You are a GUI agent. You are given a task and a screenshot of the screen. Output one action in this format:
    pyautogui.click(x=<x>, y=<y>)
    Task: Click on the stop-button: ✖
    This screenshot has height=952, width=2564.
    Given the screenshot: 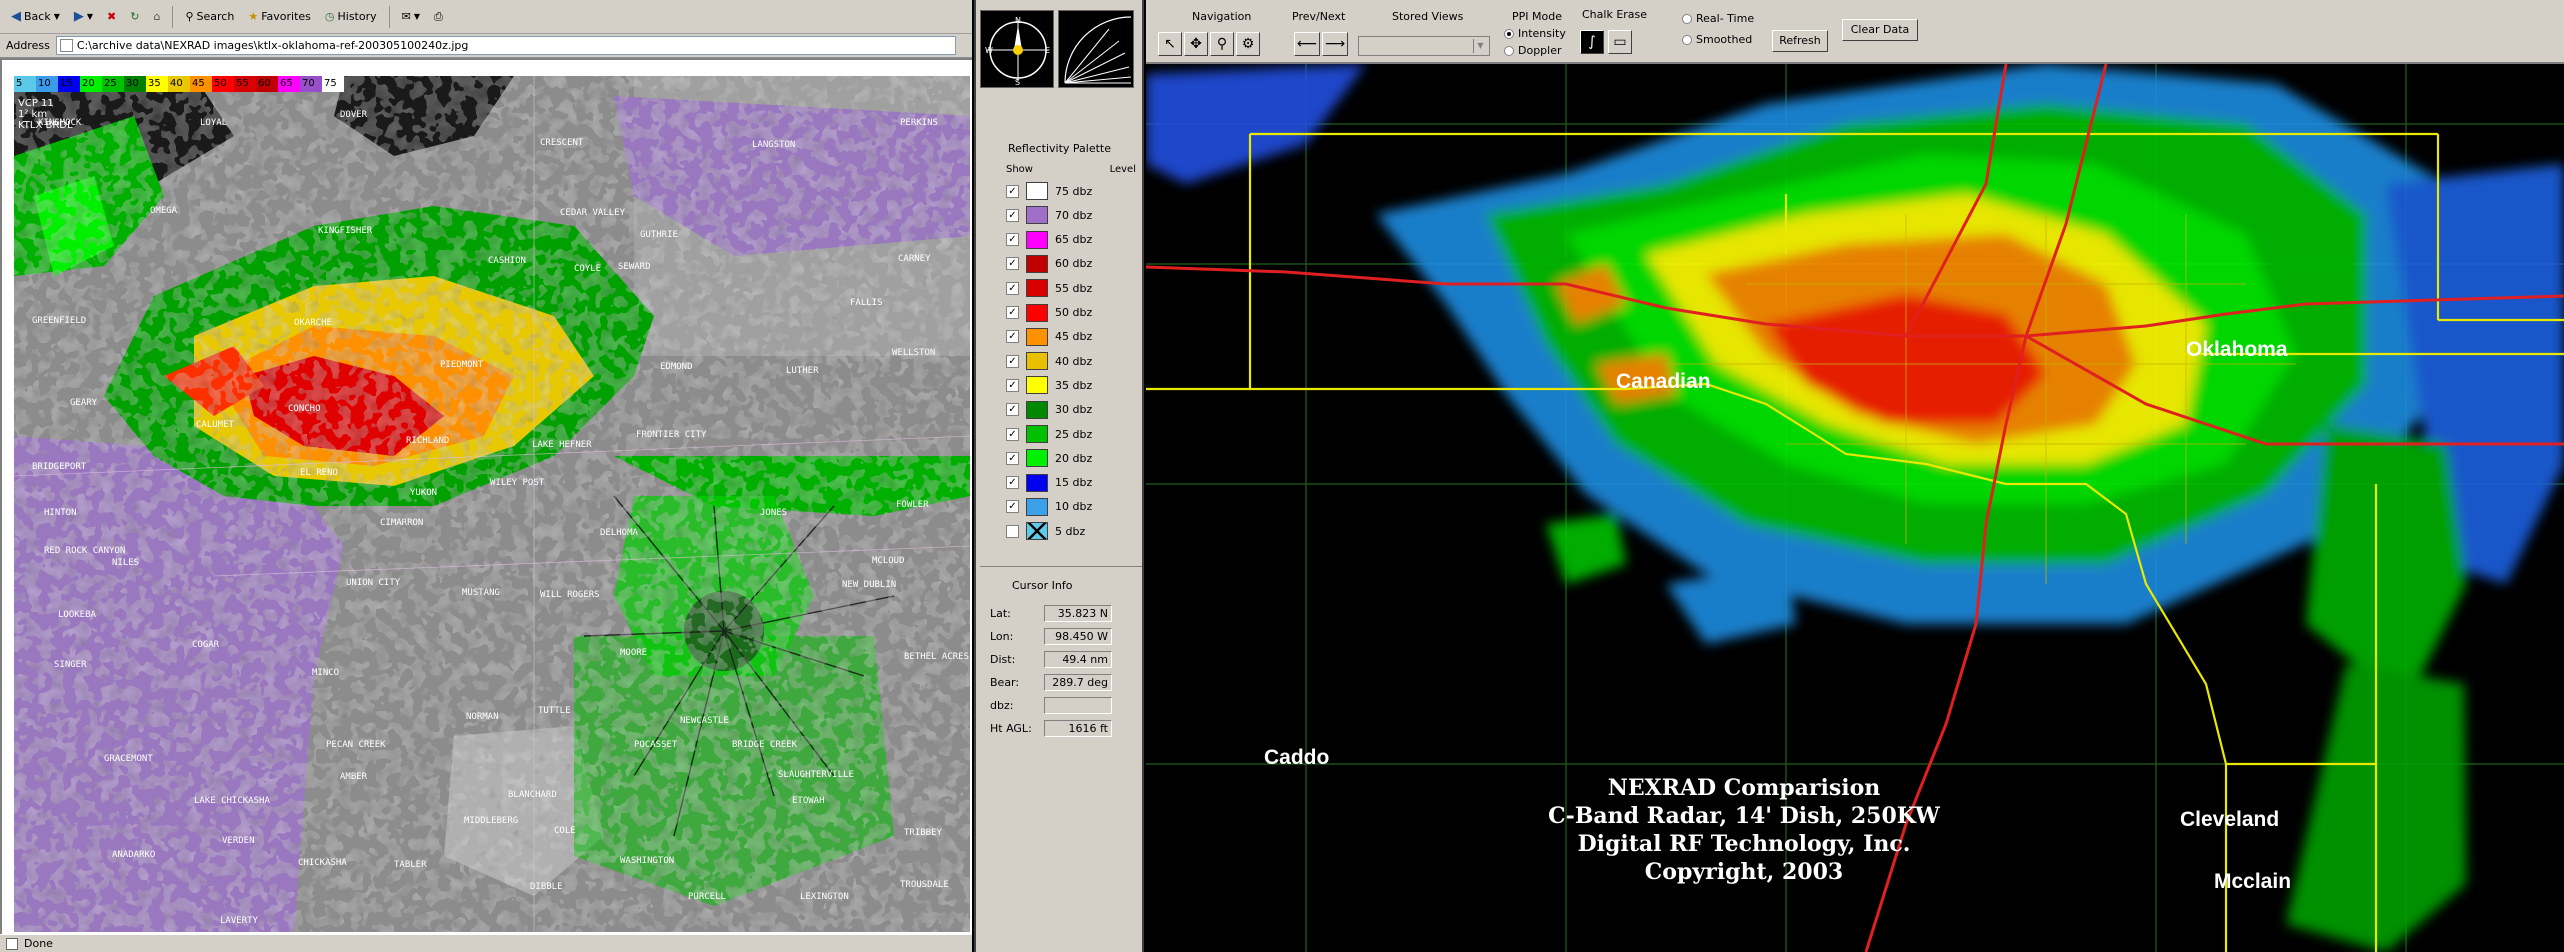 What is the action you would take?
    pyautogui.click(x=111, y=16)
    